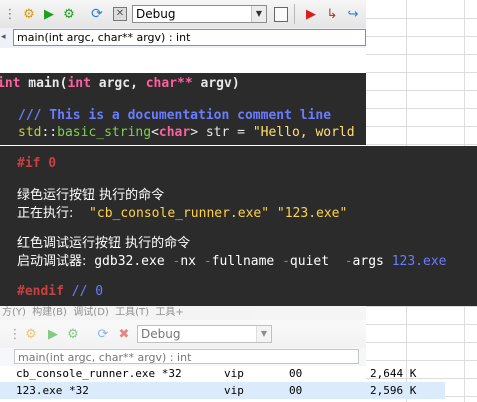 Image resolution: width=477 pixels, height=402 pixels. Describe the element at coordinates (222, 390) in the screenshot. I see `table-row: 123.exe *32 vip 00 2,596 K` at that location.